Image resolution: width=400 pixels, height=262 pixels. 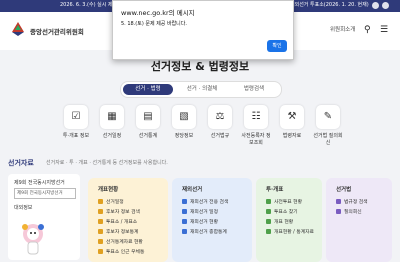 What do you see at coordinates (121, 243) in the screenshot?
I see `list-item: 선거통계자료 현황` at bounding box center [121, 243].